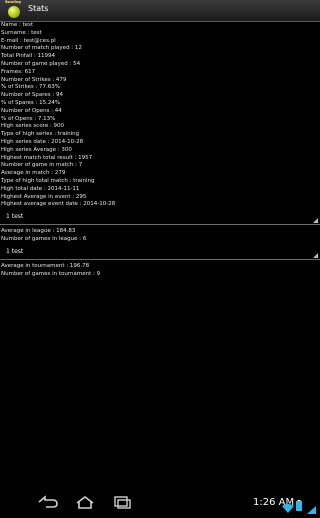  I want to click on stat-line: High series date : 2014-10-28, so click(42, 141).